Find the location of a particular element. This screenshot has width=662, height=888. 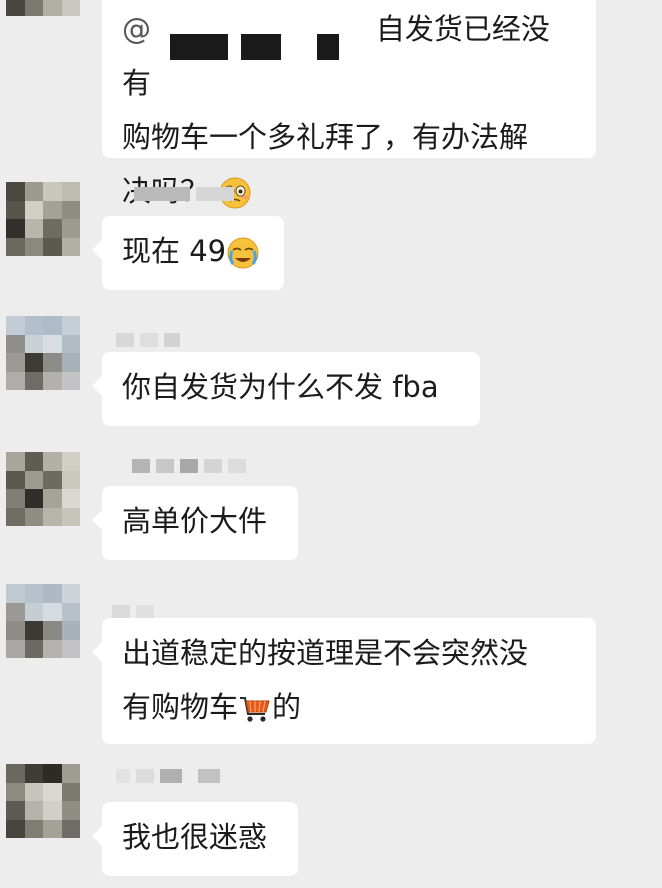

message-text: 购物车一个多礼拜了，有办法解 is located at coordinates (325, 137).